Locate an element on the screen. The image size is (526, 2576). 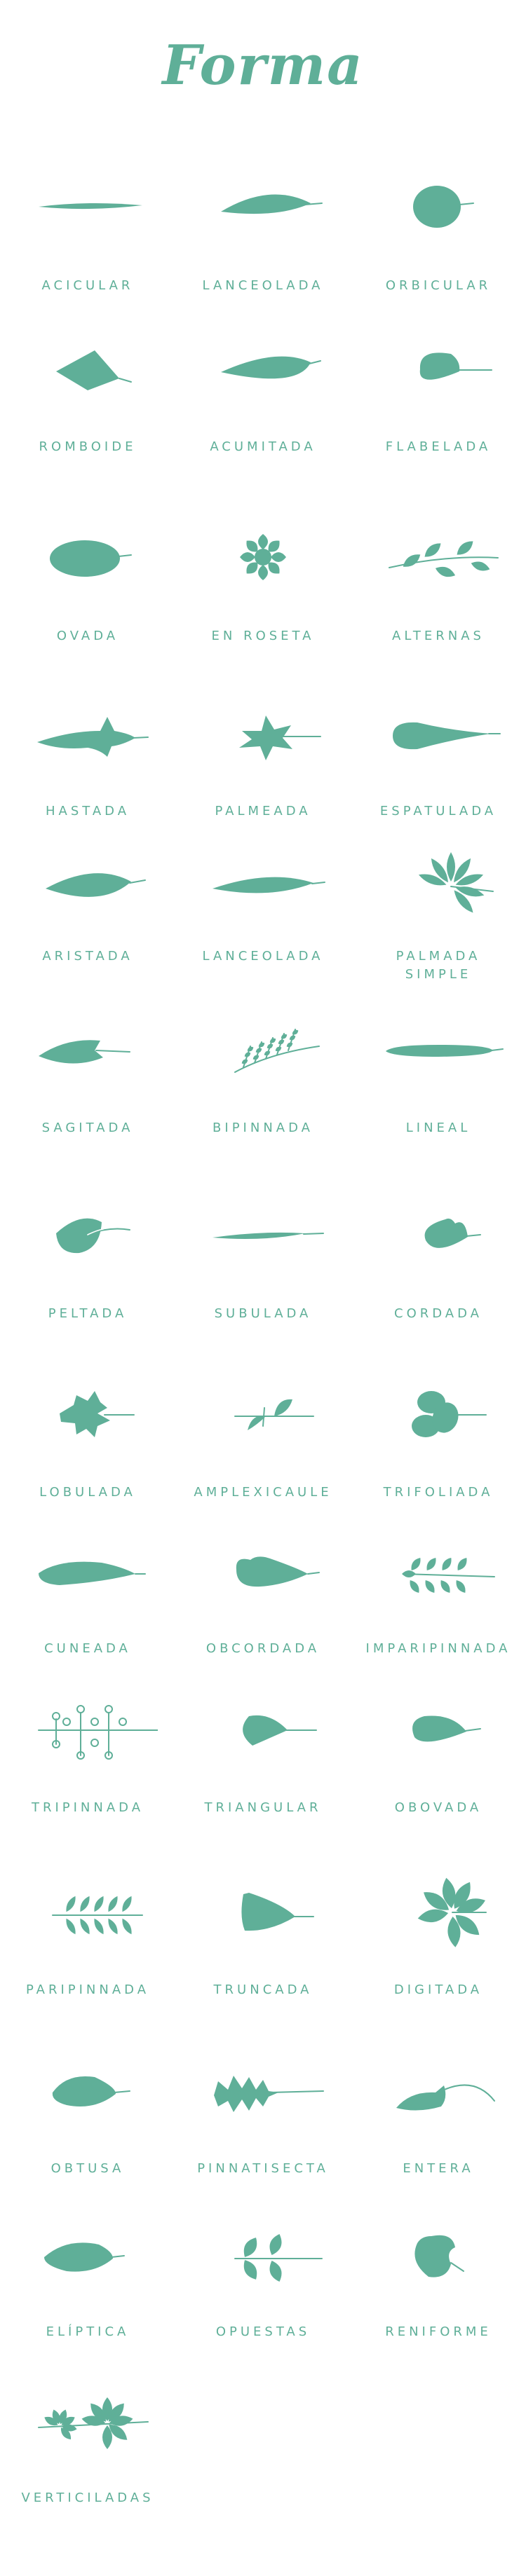
obcordada-leaf-icon is located at coordinates (278, 1571).